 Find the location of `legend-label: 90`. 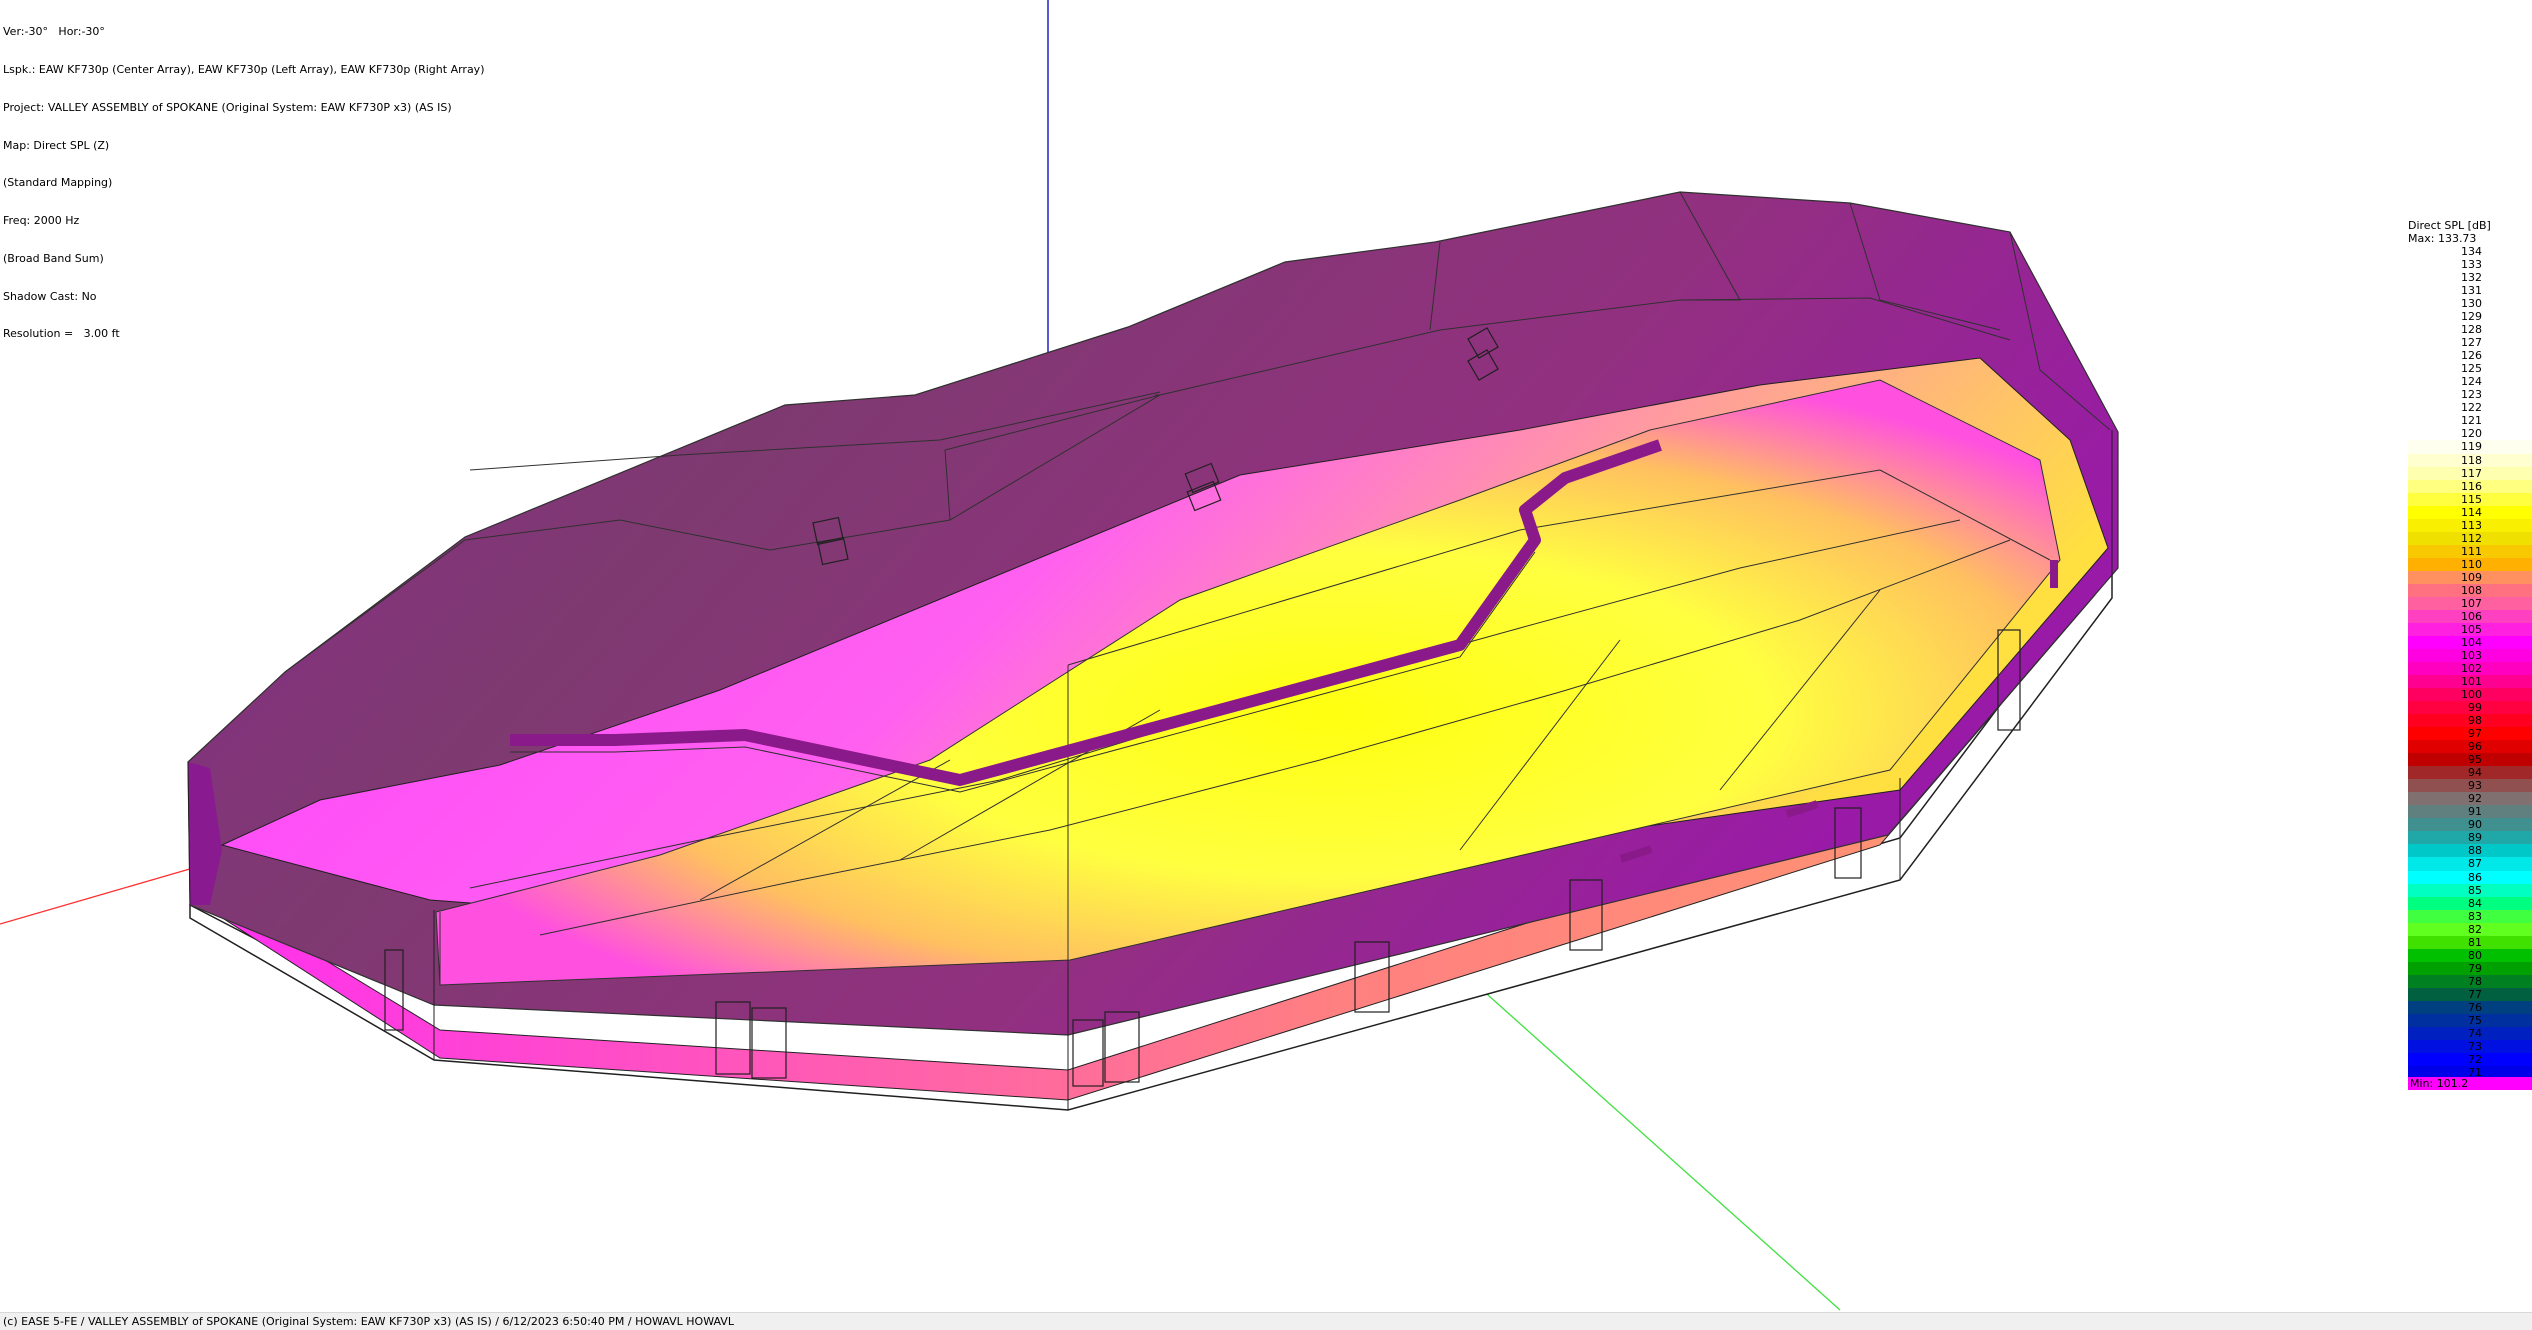

legend-label: 90 is located at coordinates (2475, 825).